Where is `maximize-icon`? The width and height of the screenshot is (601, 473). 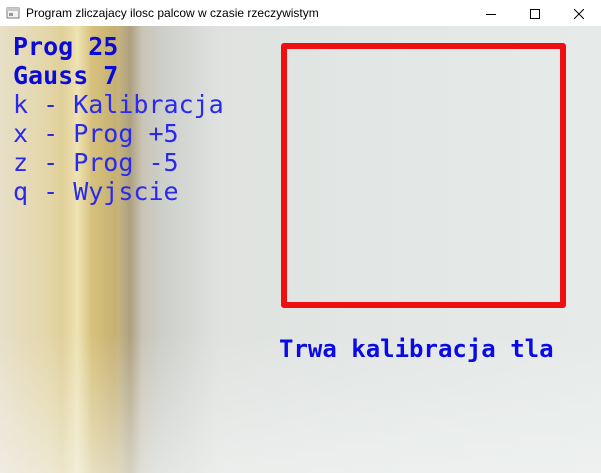
maximize-icon is located at coordinates (535, 13).